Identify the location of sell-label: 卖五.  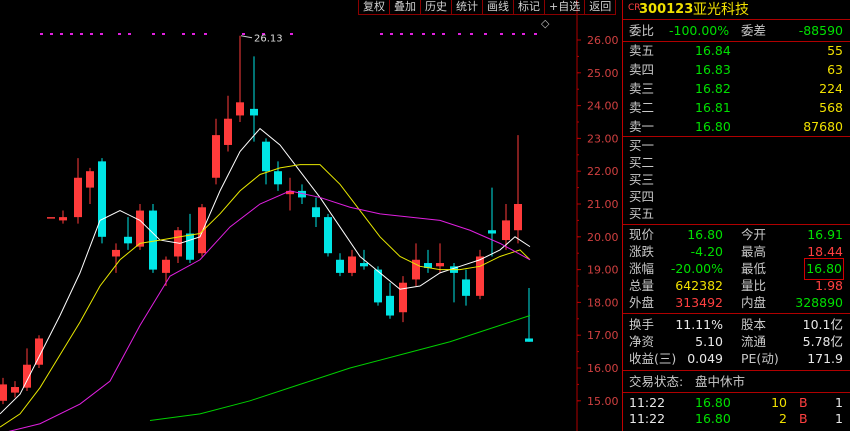
(642, 50).